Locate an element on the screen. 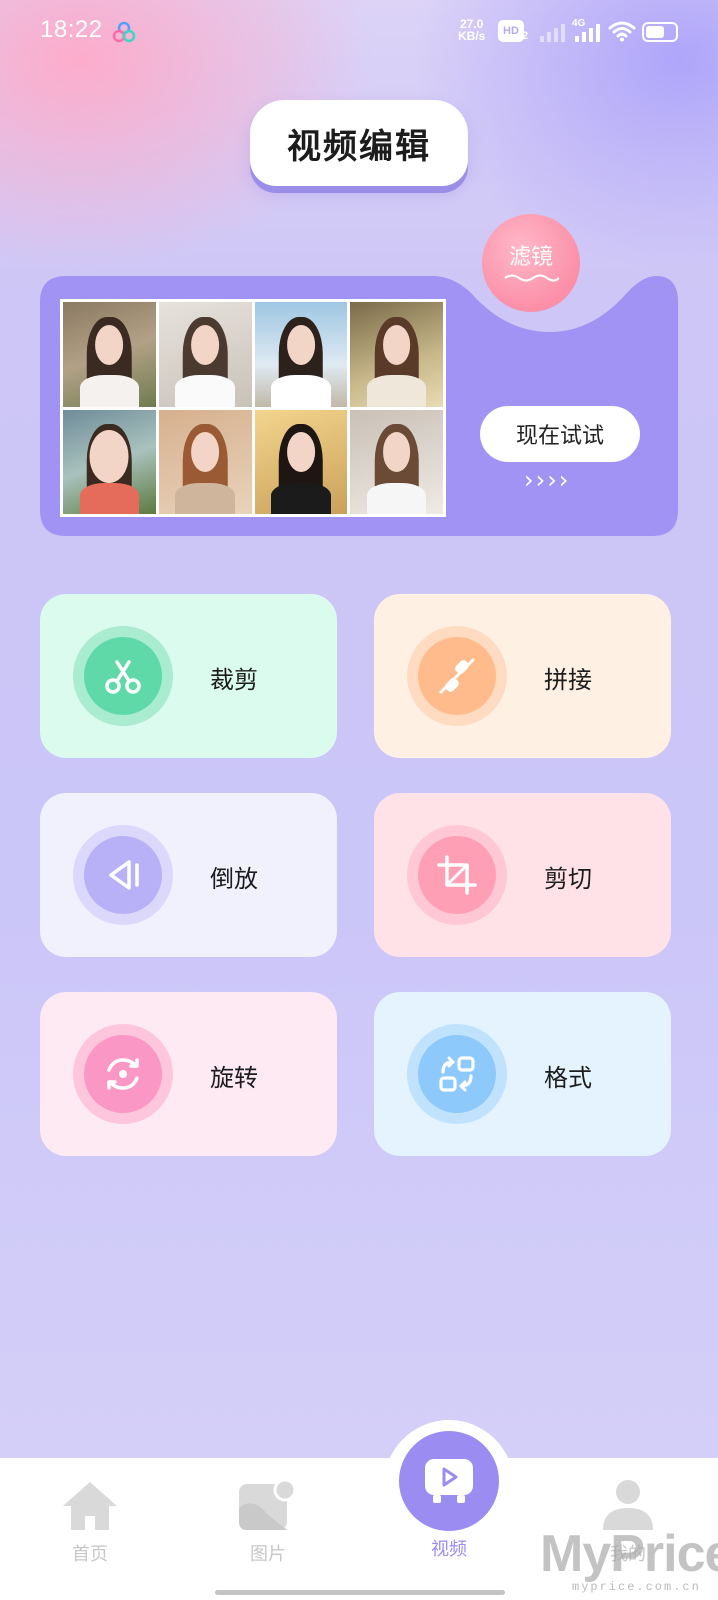  tool-label: 格式 is located at coordinates (568, 1078).